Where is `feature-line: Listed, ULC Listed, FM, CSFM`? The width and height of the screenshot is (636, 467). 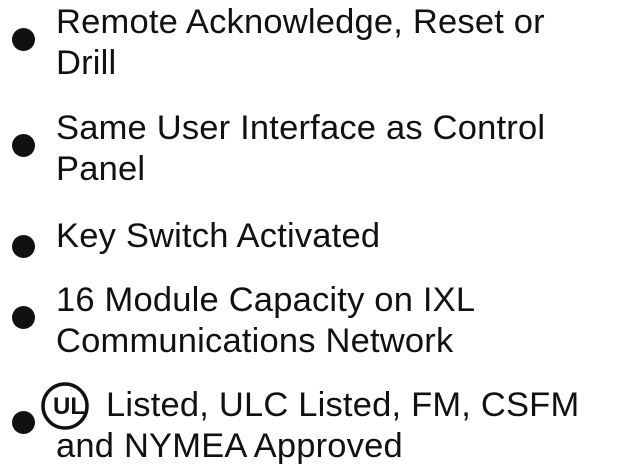 feature-line: Listed, ULC Listed, FM, CSFM is located at coordinates (343, 405).